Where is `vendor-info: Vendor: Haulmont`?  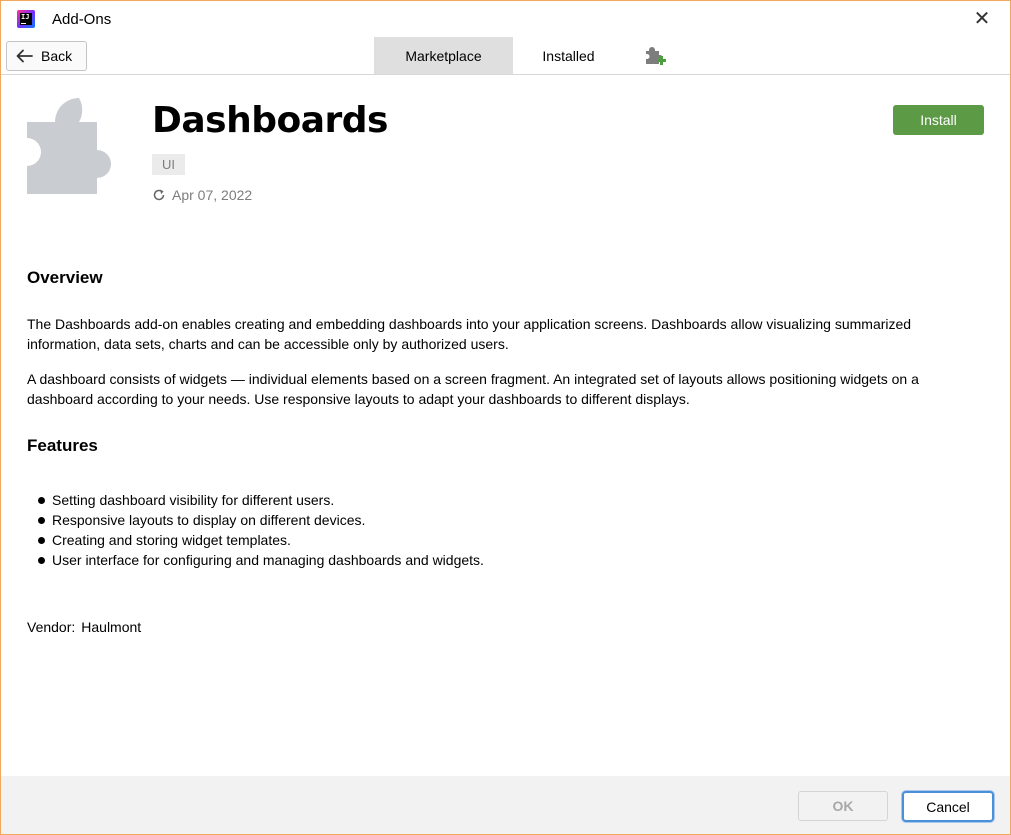
vendor-info: Vendor: Haulmont is located at coordinates (84, 627).